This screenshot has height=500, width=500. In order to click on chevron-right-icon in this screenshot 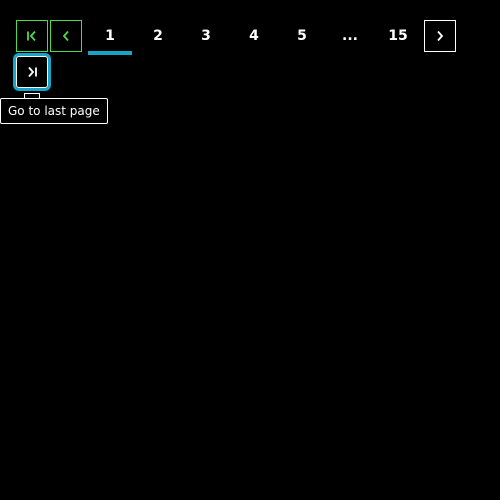, I will do `click(440, 36)`.